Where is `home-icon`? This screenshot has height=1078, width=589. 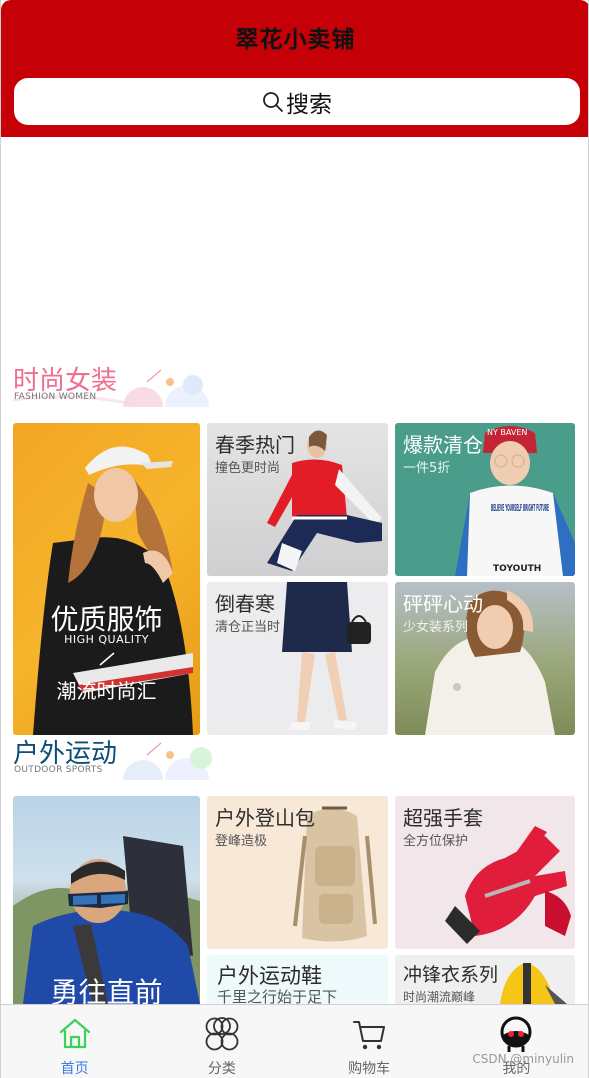
home-icon is located at coordinates (74, 1033).